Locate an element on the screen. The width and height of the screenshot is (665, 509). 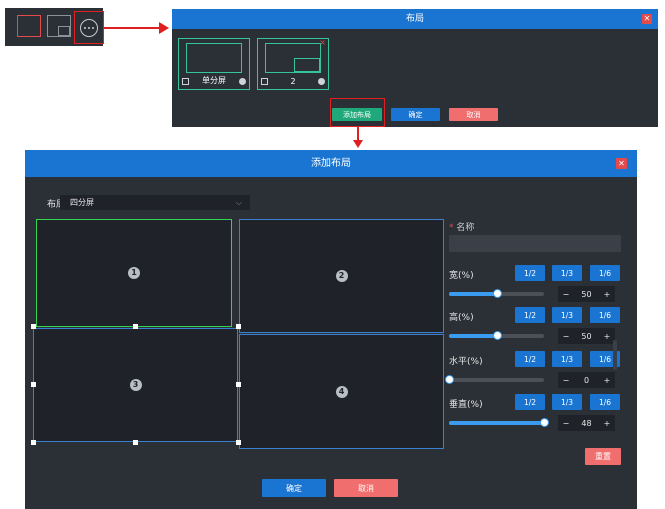
add-layout-dialog-title: 添加布局 is located at coordinates (331, 163).